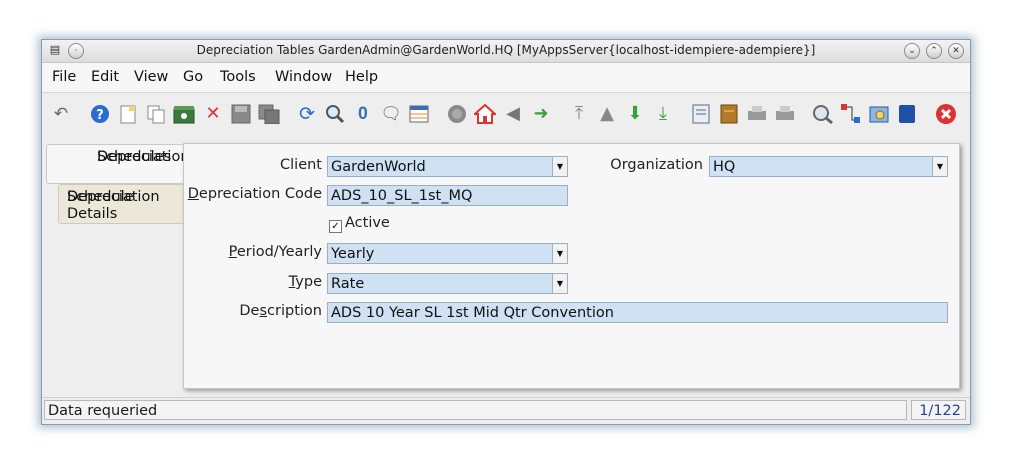 Image resolution: width=1010 pixels, height=463 pixels. I want to click on type-select: Rate ▼, so click(447, 283).